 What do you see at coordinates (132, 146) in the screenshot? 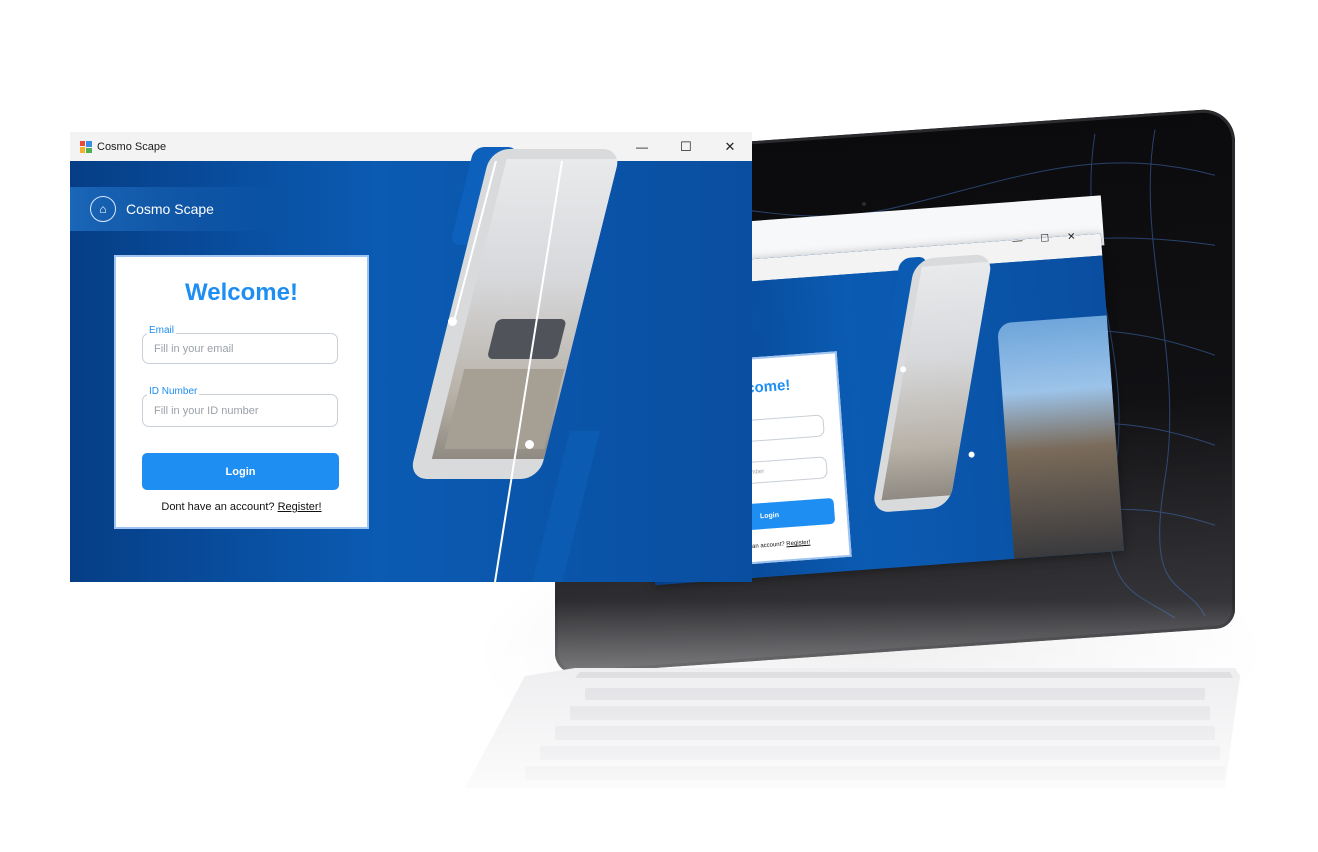
I see `main-window-title: Cosmo Scape` at bounding box center [132, 146].